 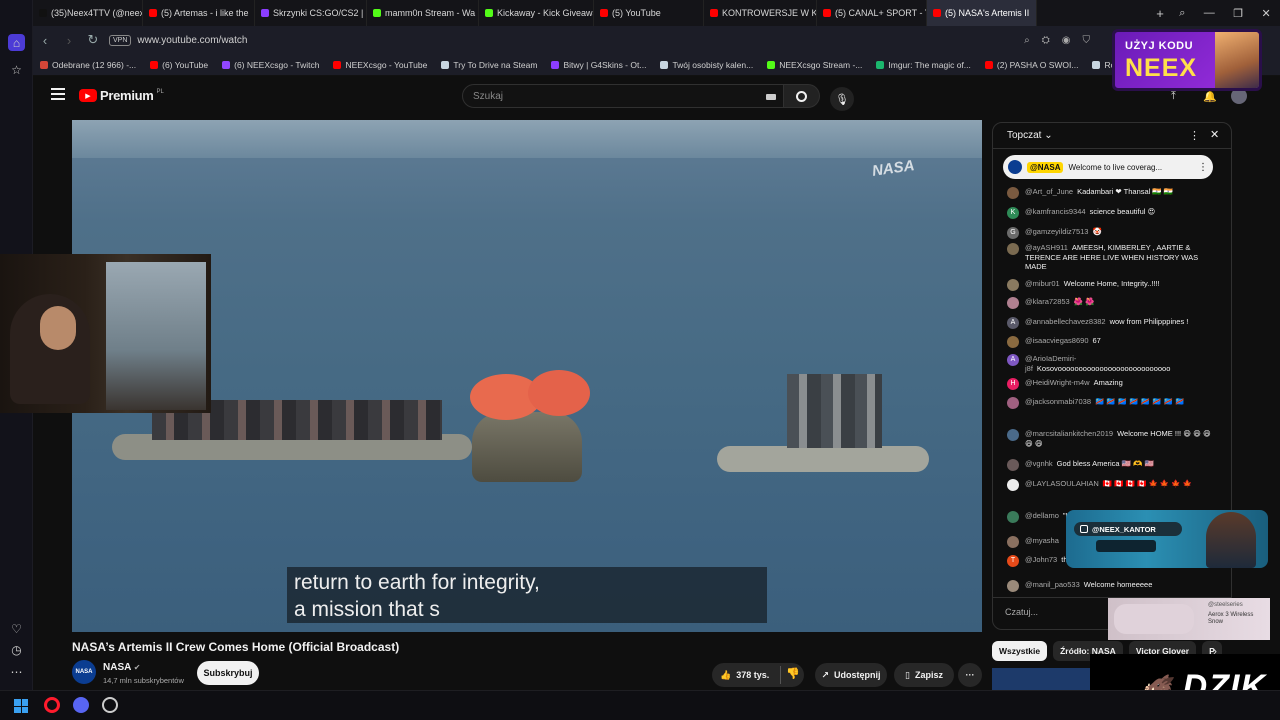 I want to click on chat-author: @klara72853, so click(x=1047, y=301).